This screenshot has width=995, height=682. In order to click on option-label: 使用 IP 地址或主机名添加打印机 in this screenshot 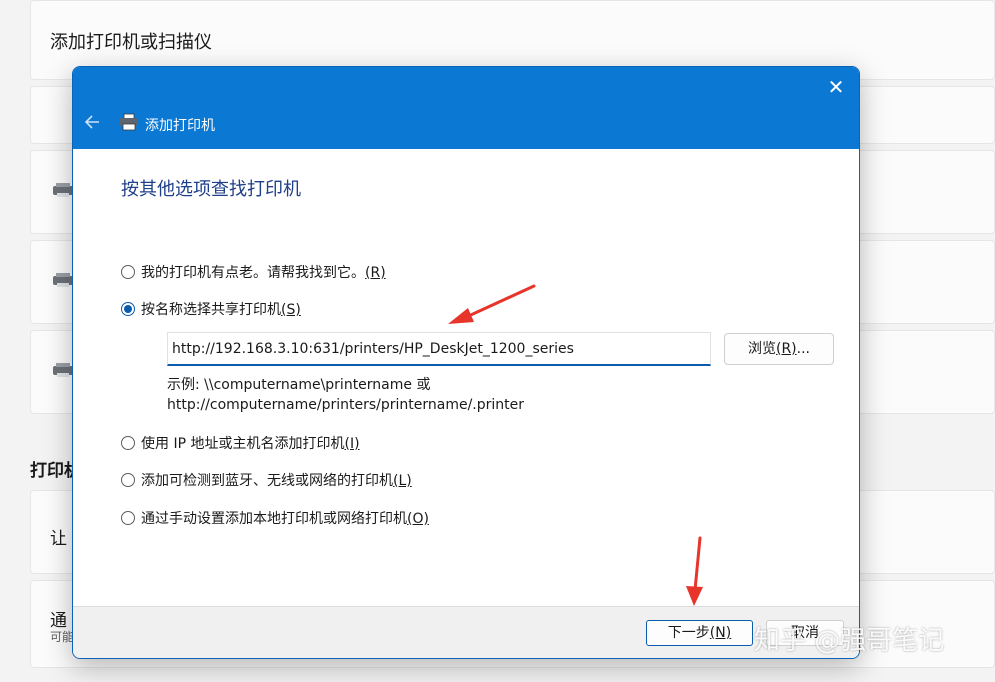, I will do `click(243, 444)`.